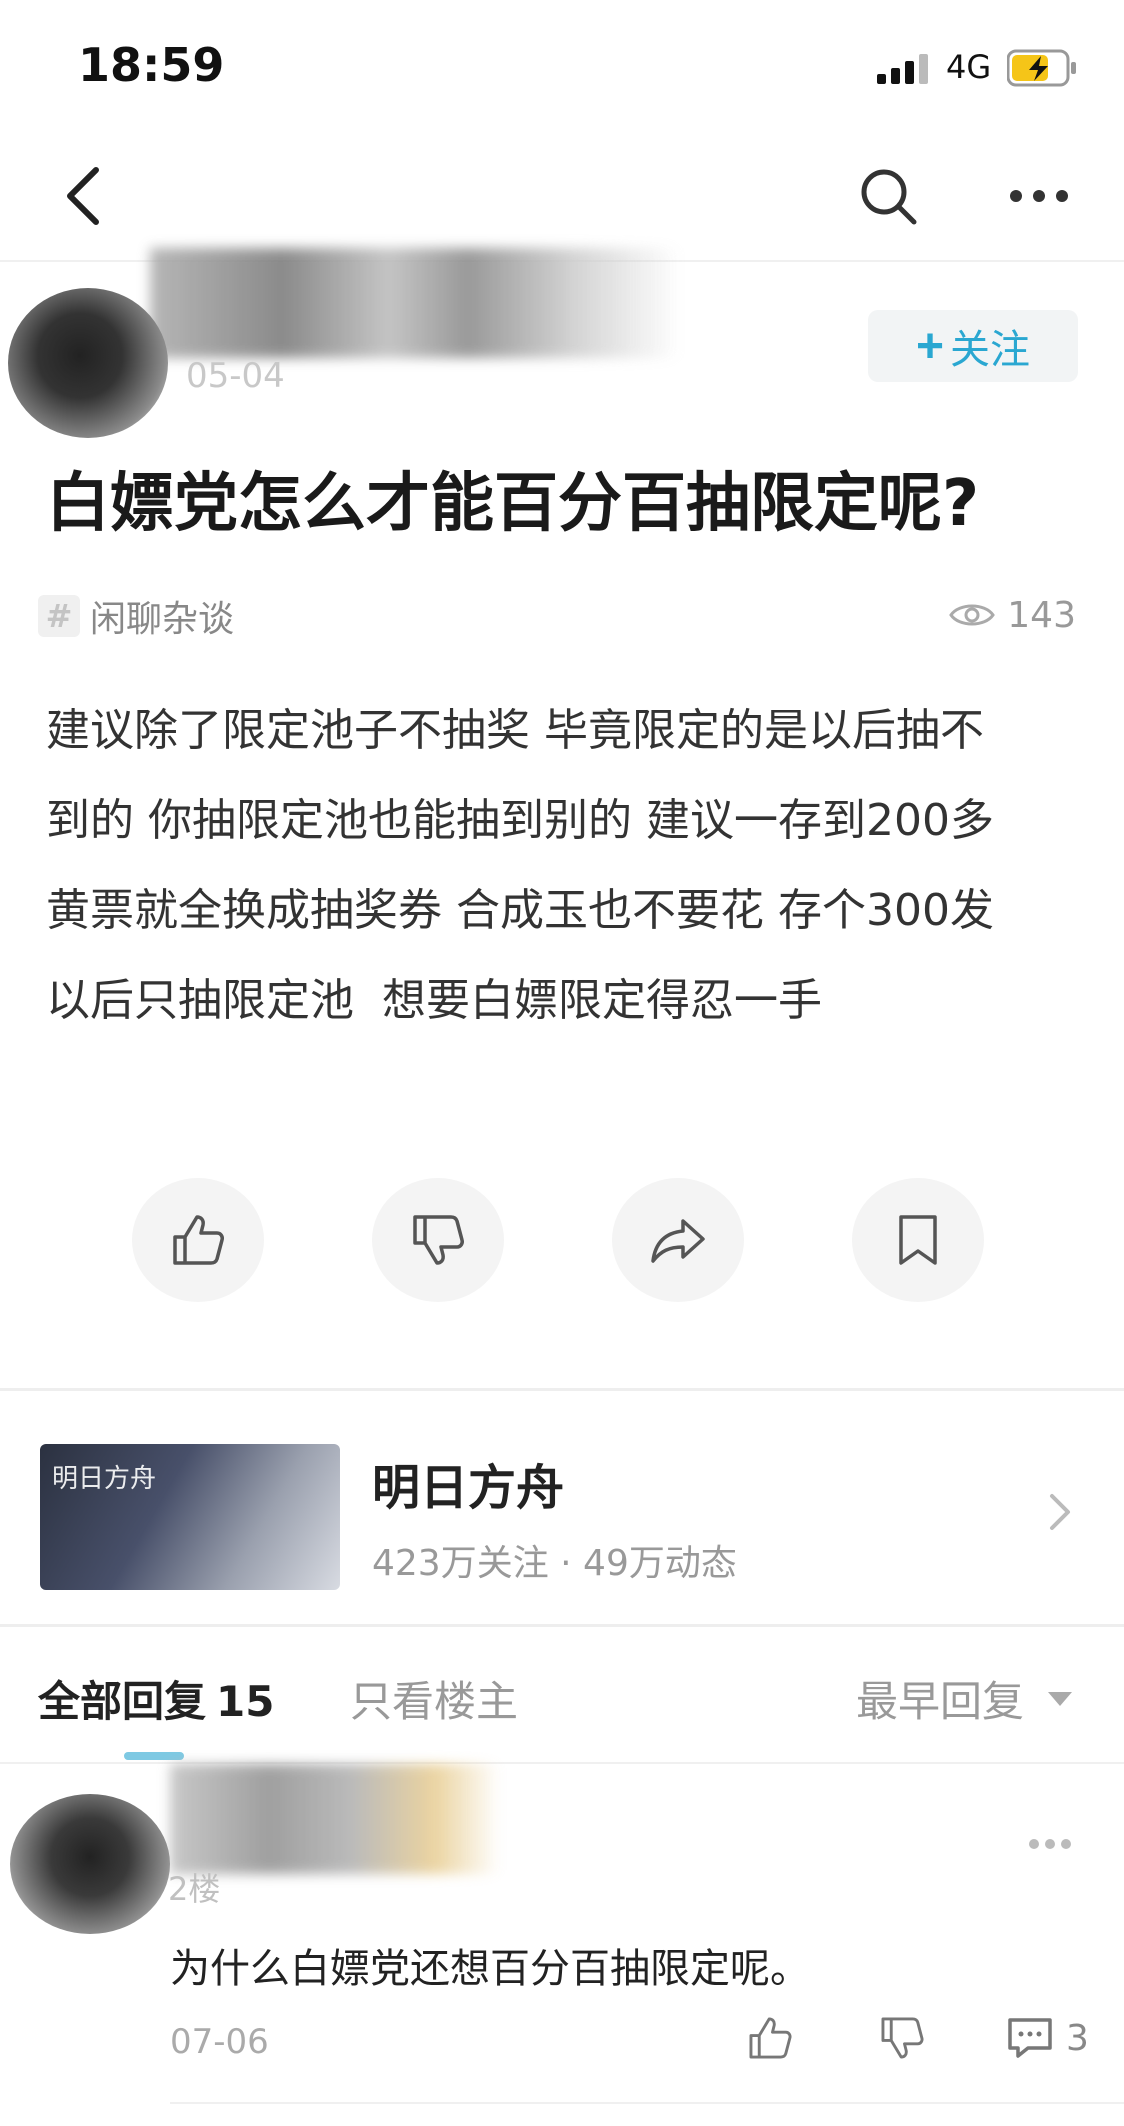 This screenshot has width=1124, height=2126. I want to click on sort-label: 最早回复, so click(940, 1701).